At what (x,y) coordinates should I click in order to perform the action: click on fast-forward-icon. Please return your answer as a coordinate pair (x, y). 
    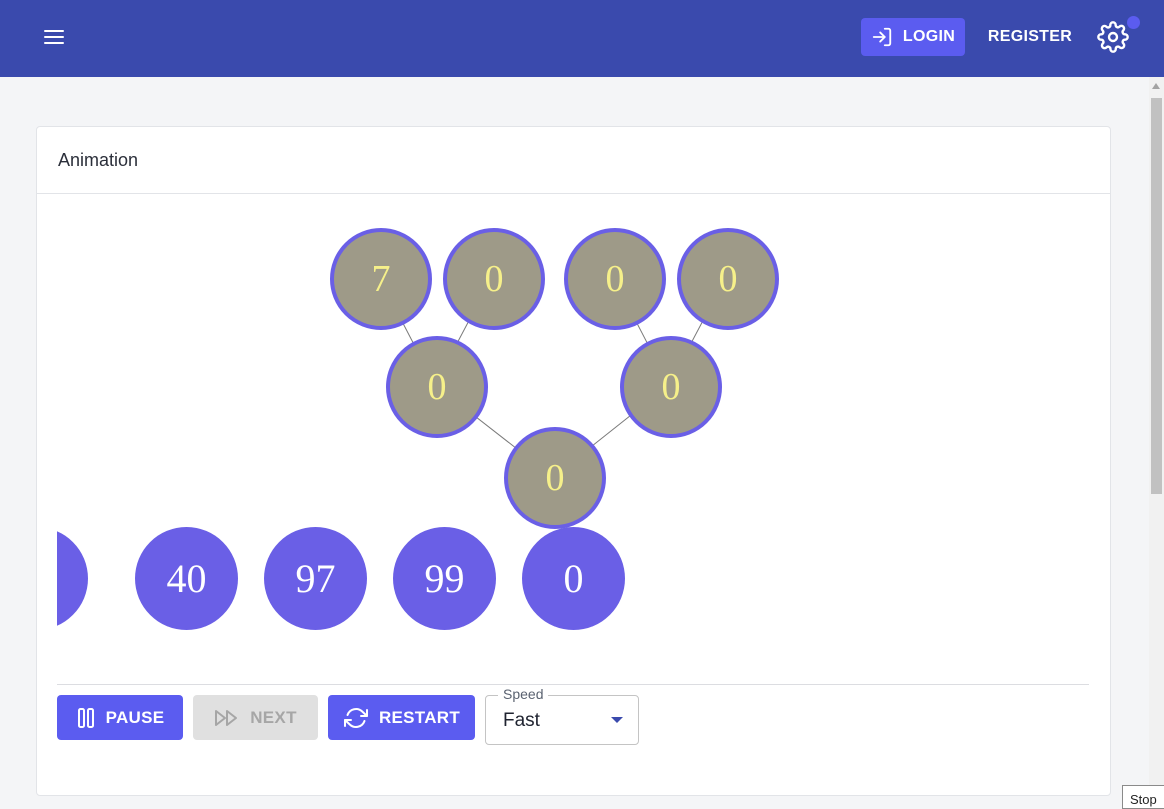
    Looking at the image, I should click on (226, 717).